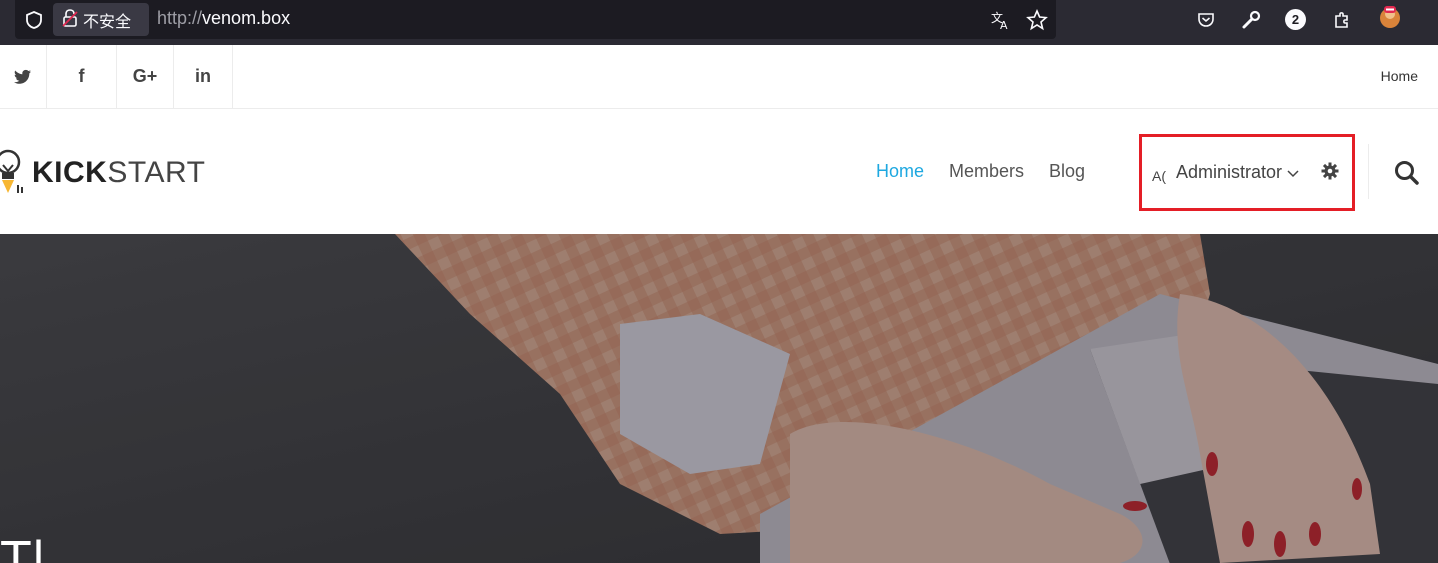 The height and width of the screenshot is (563, 1438). Describe the element at coordinates (119, 172) in the screenshot. I see `logo-text: KICKSTART` at that location.